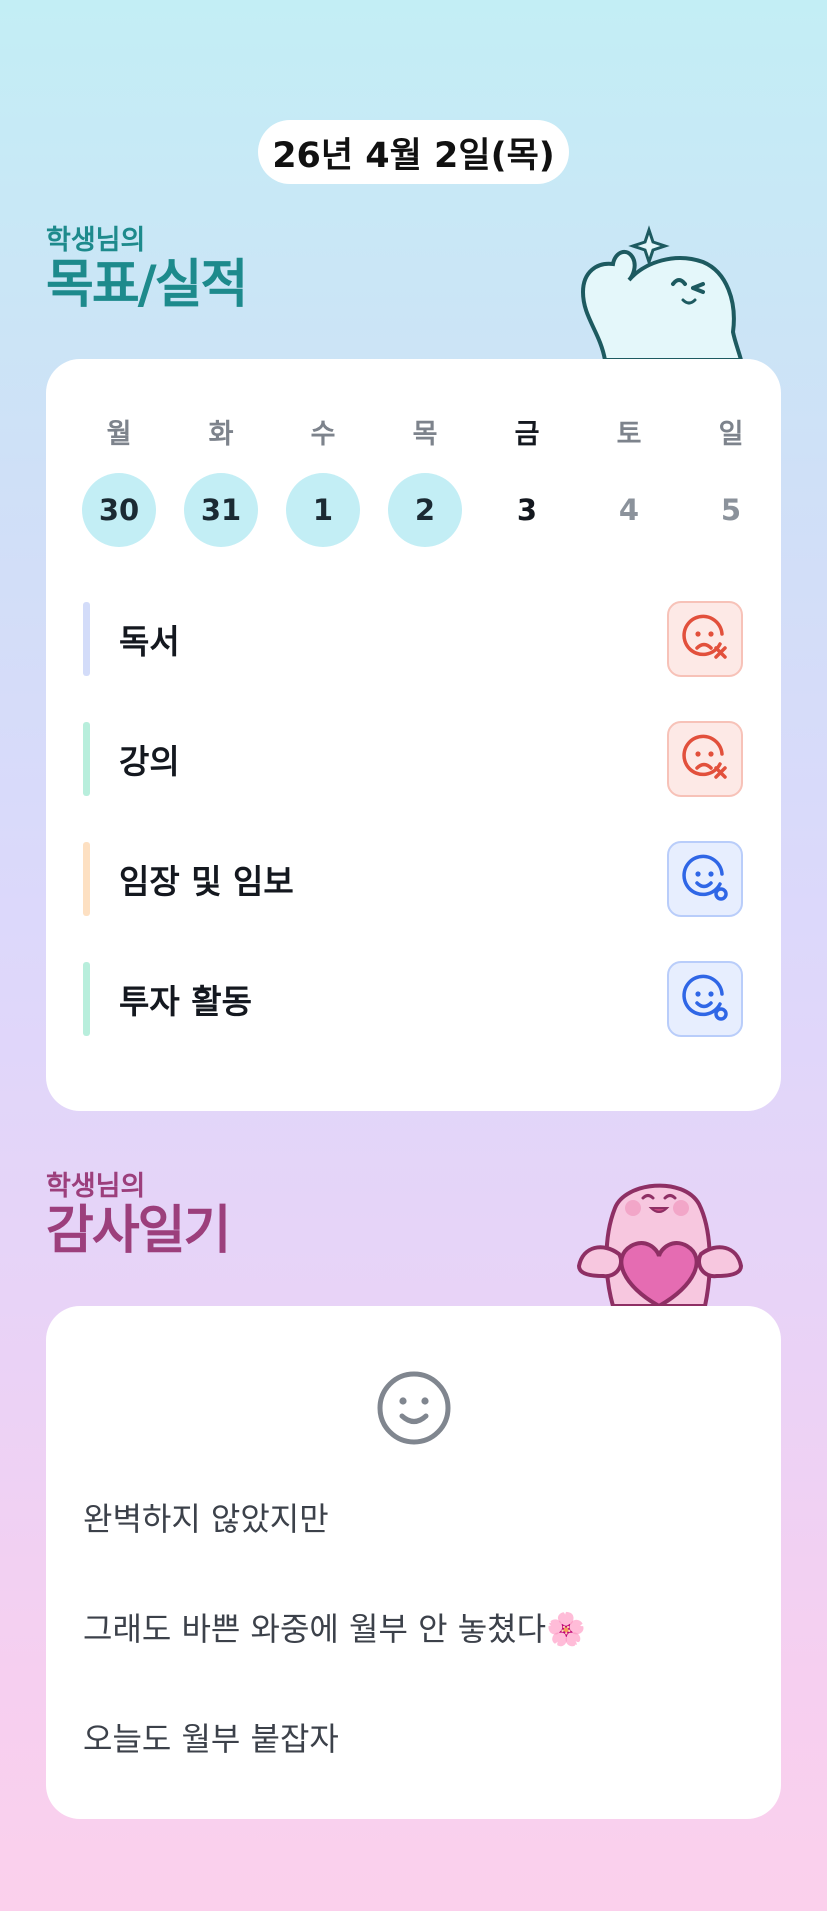 The height and width of the screenshot is (1911, 827). I want to click on day-1: 1, so click(323, 510).